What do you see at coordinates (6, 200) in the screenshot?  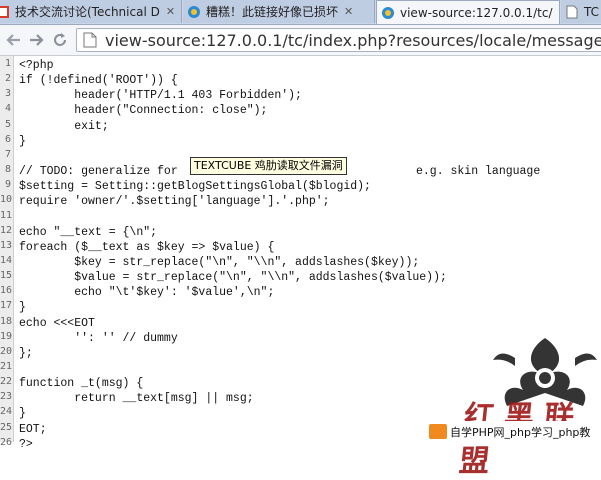 I see `line-number: 10` at bounding box center [6, 200].